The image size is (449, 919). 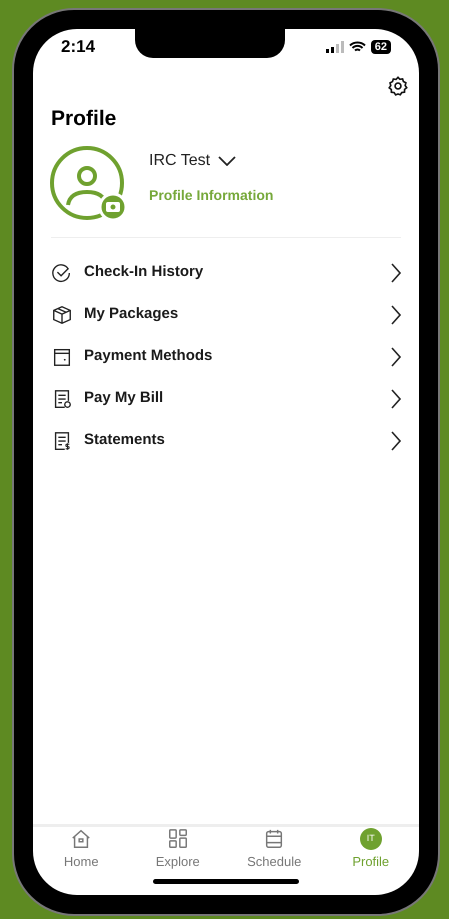 What do you see at coordinates (84, 119) in the screenshot?
I see `page-title: Profile` at bounding box center [84, 119].